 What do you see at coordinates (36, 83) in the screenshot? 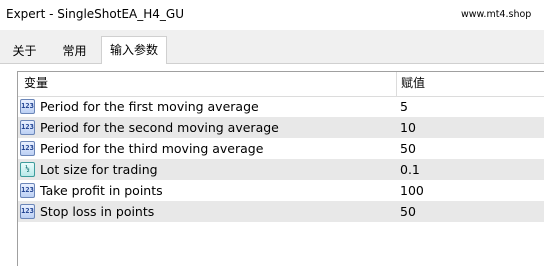
I see `column-header-variable: 变量` at bounding box center [36, 83].